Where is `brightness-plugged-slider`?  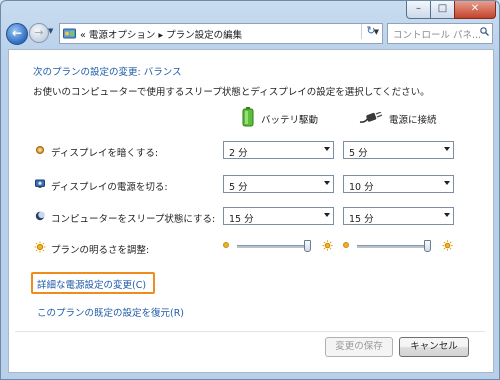
brightness-plugged-slider is located at coordinates (399, 246).